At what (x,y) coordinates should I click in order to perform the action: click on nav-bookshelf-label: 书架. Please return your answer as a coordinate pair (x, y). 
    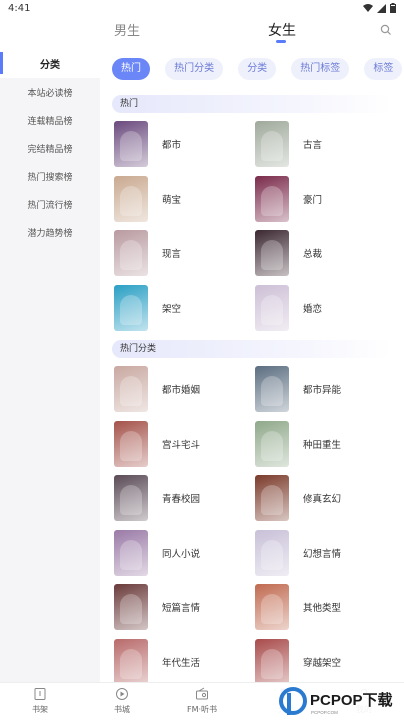
    Looking at the image, I should click on (40, 709).